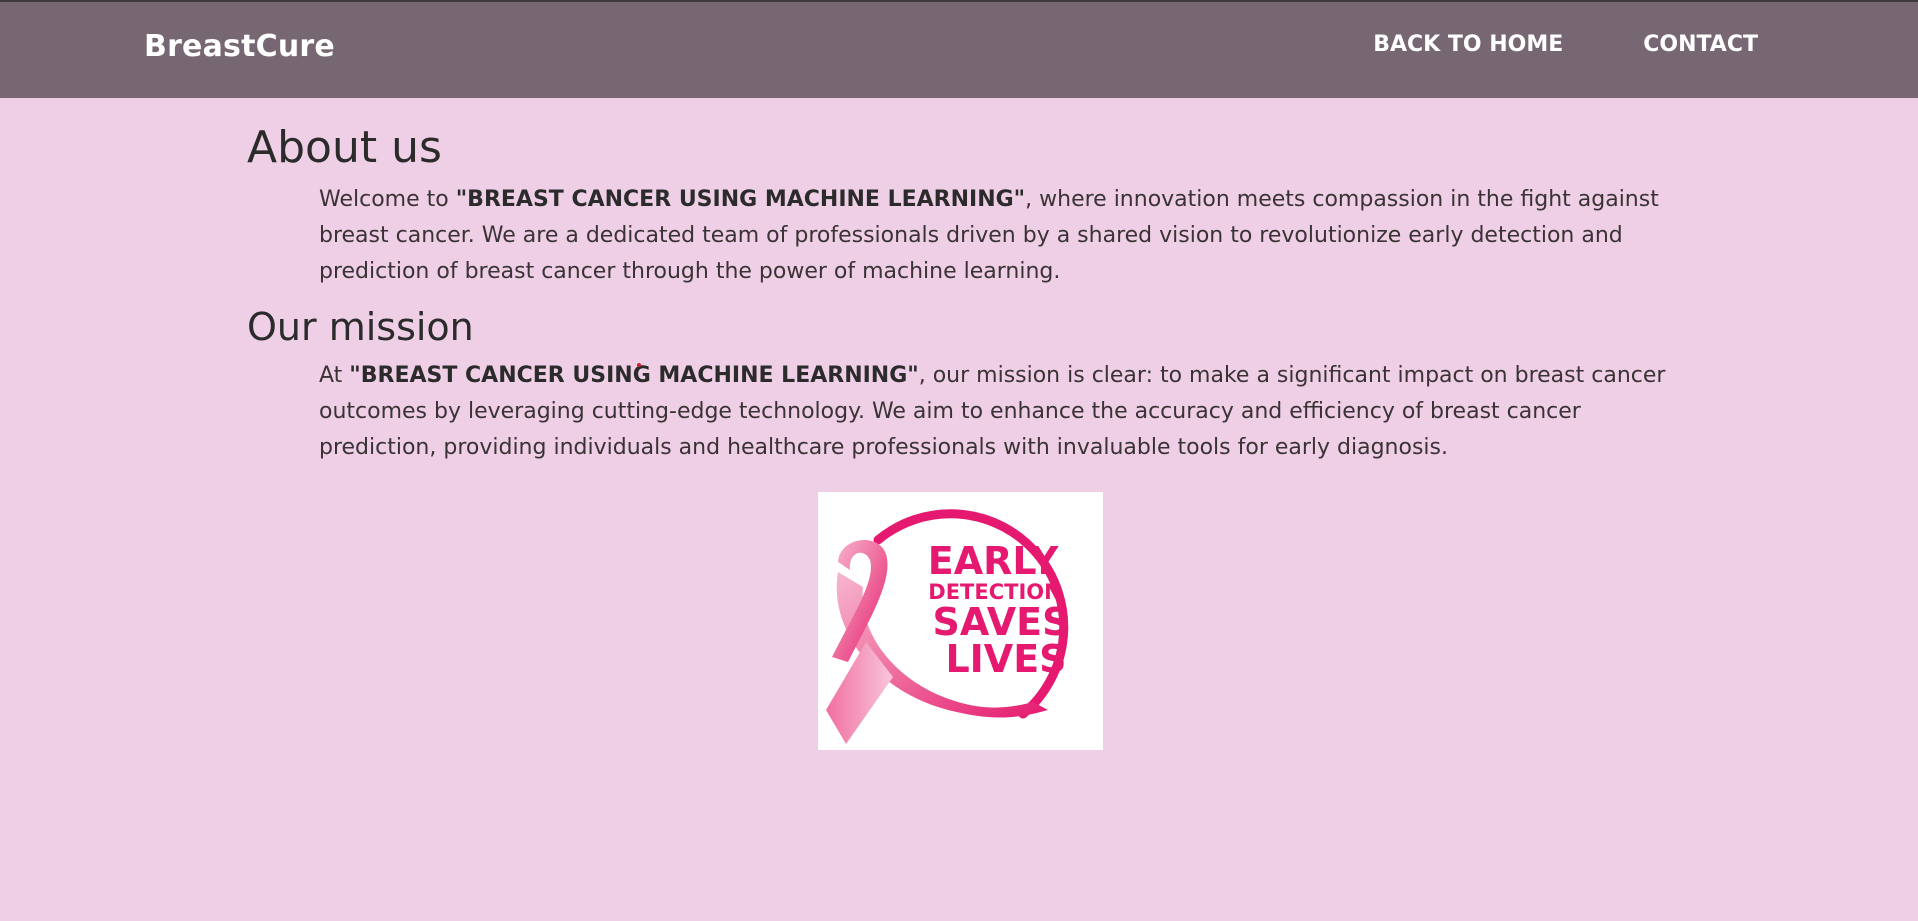  What do you see at coordinates (993, 561) in the screenshot?
I see `image-line-1: EARLY` at bounding box center [993, 561].